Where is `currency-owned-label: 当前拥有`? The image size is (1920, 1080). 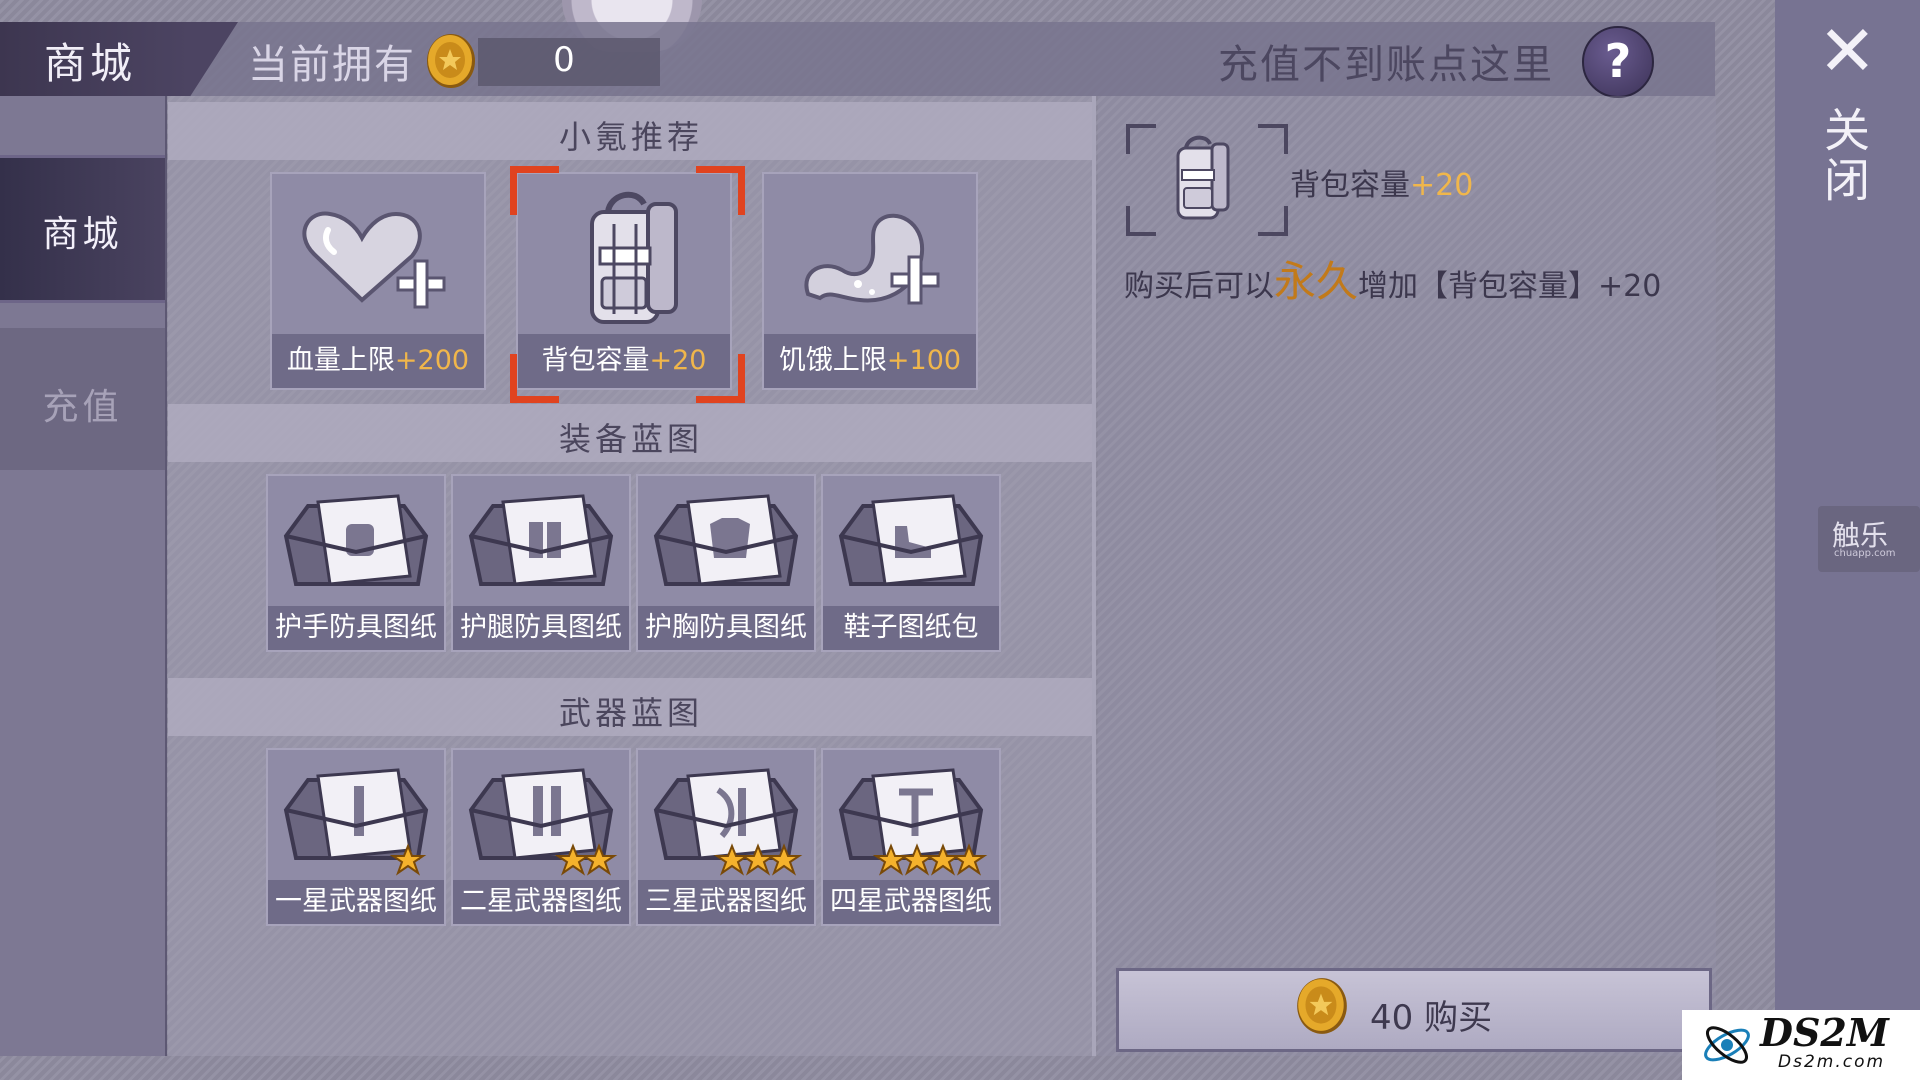
currency-owned-label: 当前拥有 is located at coordinates (332, 65).